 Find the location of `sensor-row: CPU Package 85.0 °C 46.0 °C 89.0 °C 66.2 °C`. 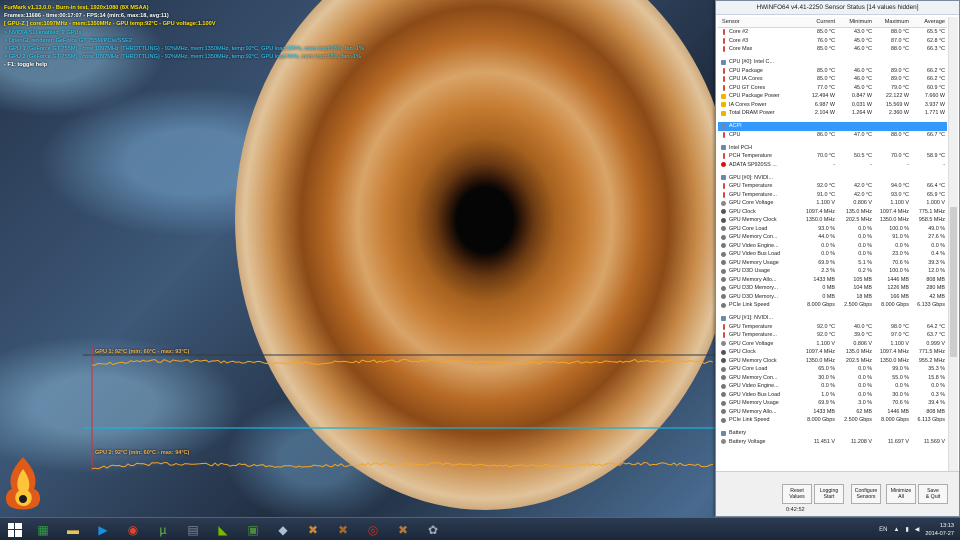

sensor-row: CPU Package 85.0 °C 46.0 °C 89.0 °C 66.2 °C is located at coordinates (832, 71).